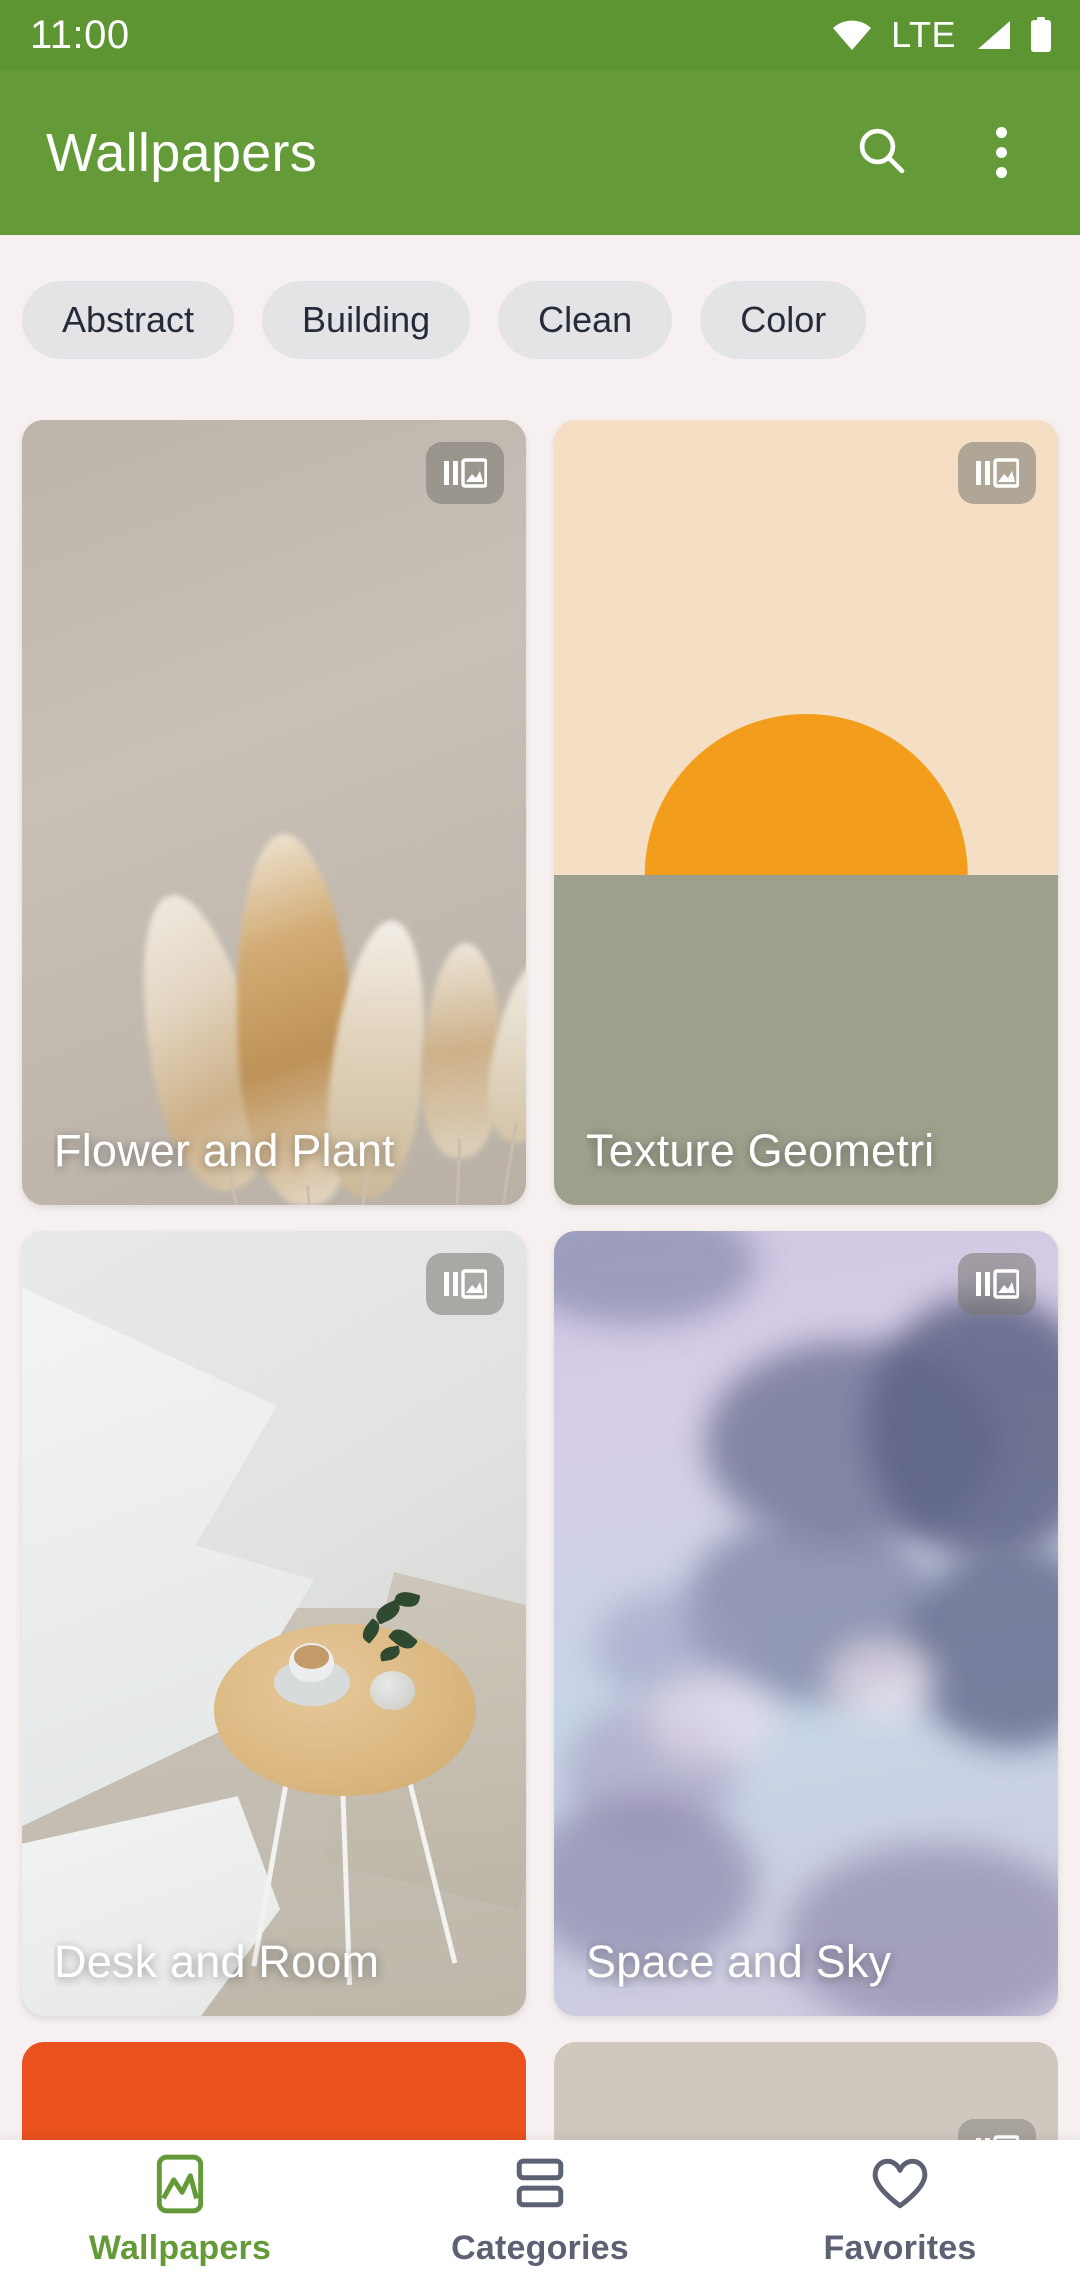  Describe the element at coordinates (900, 2247) in the screenshot. I see `nav-label-favorites: Favorites` at that location.